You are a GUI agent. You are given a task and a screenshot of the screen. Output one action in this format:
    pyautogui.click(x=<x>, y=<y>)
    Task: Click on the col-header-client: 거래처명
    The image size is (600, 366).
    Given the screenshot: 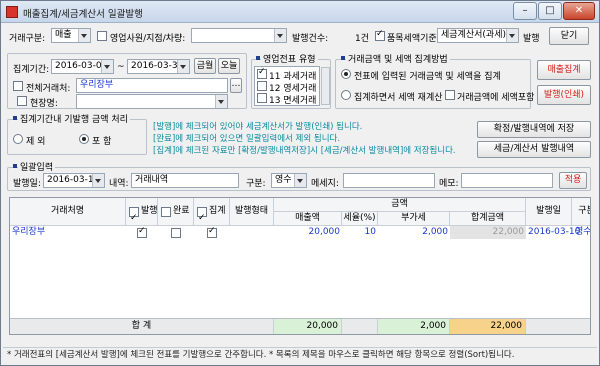 What is the action you would take?
    pyautogui.click(x=68, y=212)
    